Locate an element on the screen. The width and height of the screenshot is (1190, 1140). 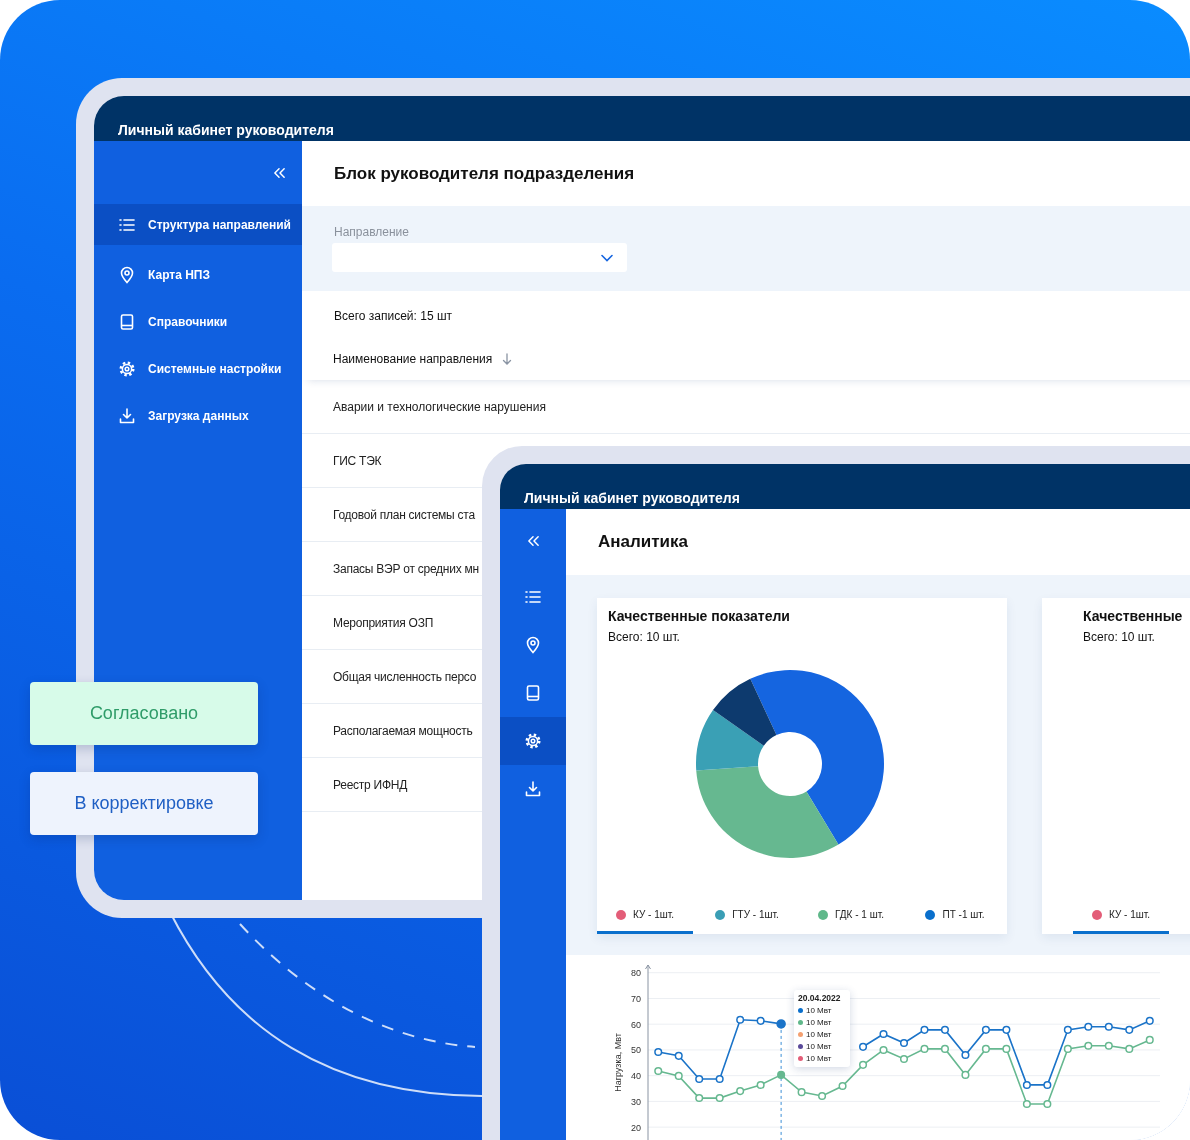
table-cell: Годовой план системы ста is located at coordinates (404, 514).